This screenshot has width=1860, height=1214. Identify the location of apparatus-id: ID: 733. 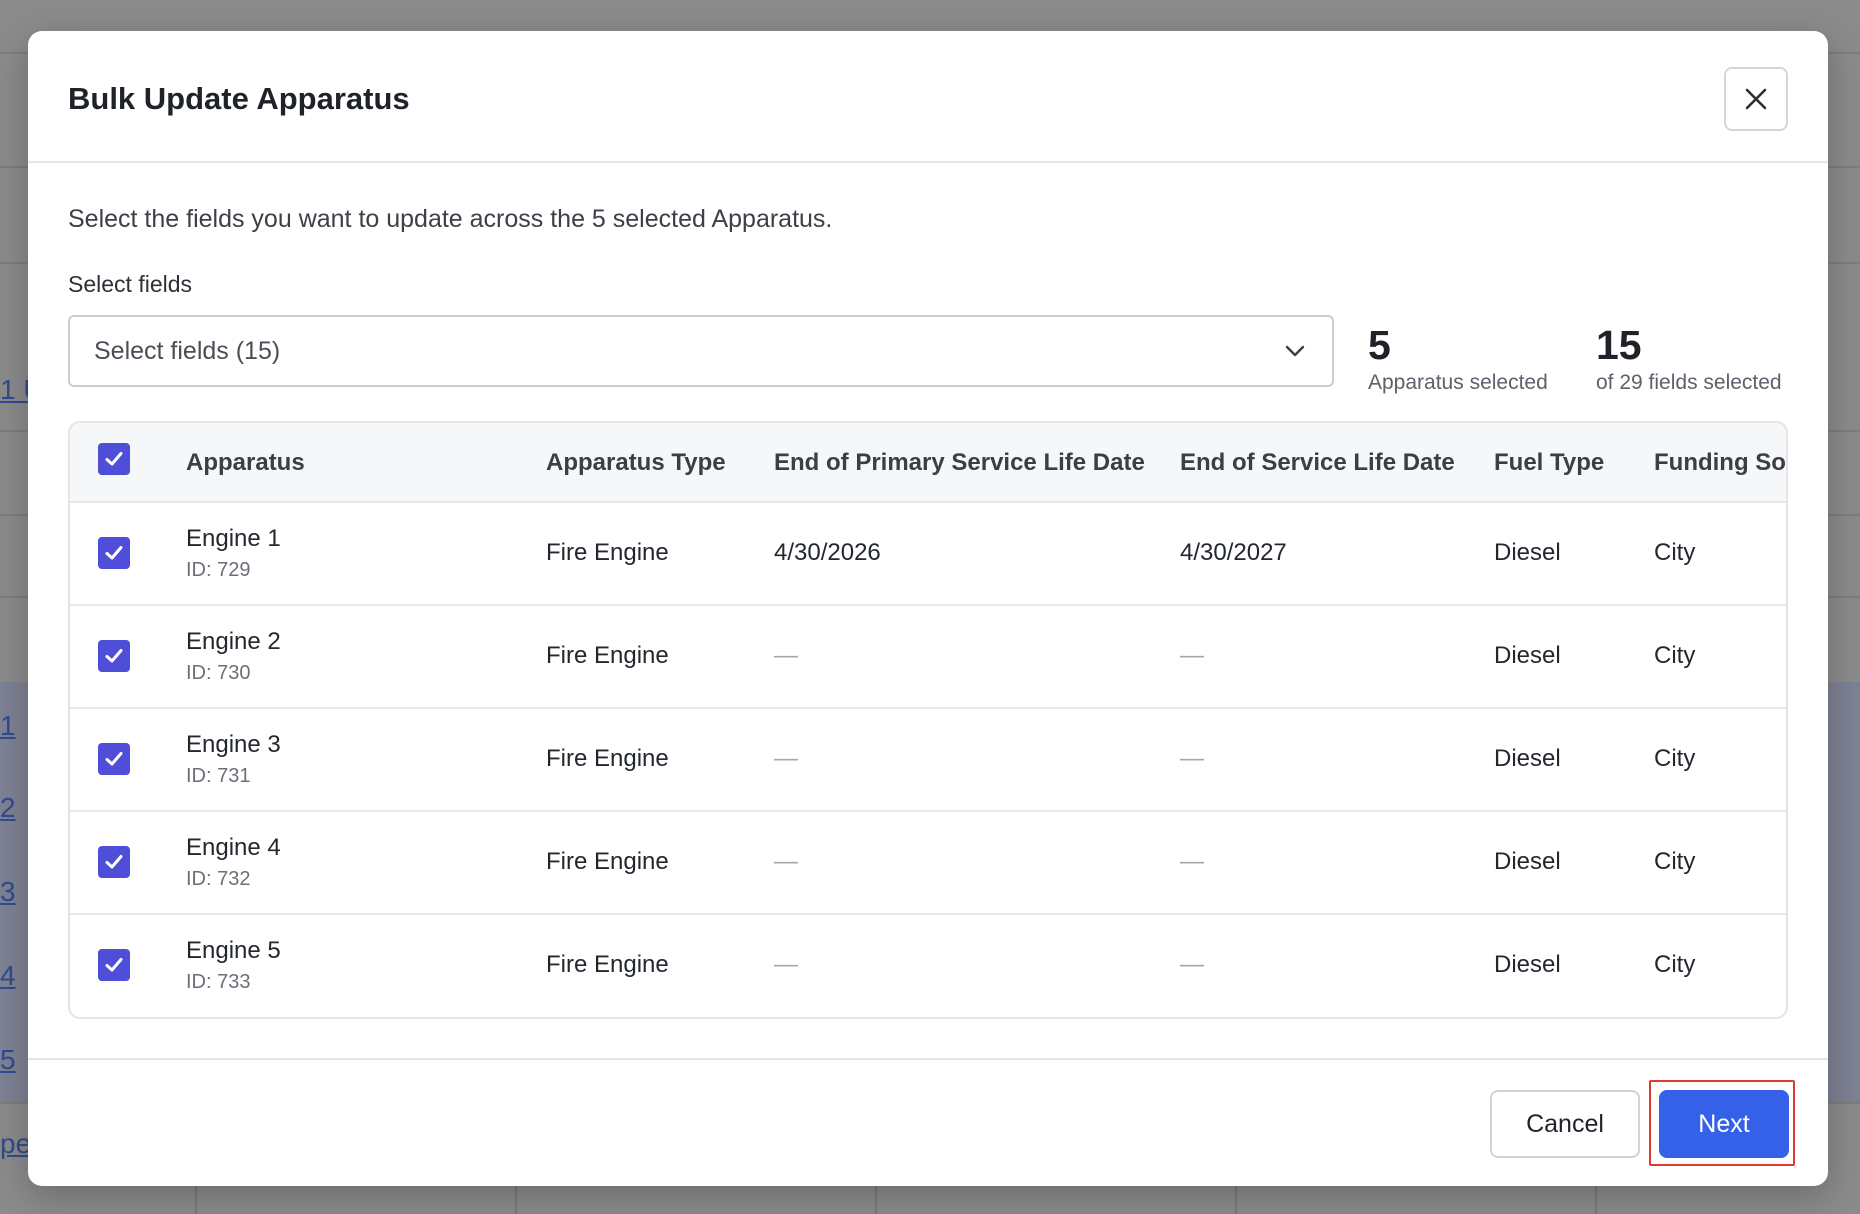
(218, 982).